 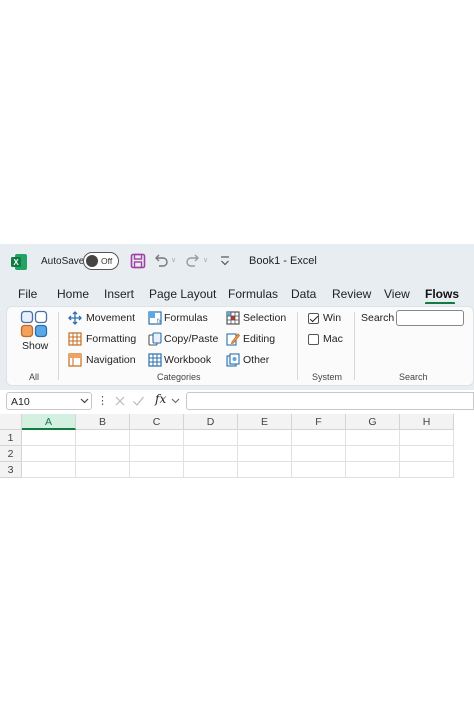 What do you see at coordinates (233, 360) in the screenshot?
I see `other-icon` at bounding box center [233, 360].